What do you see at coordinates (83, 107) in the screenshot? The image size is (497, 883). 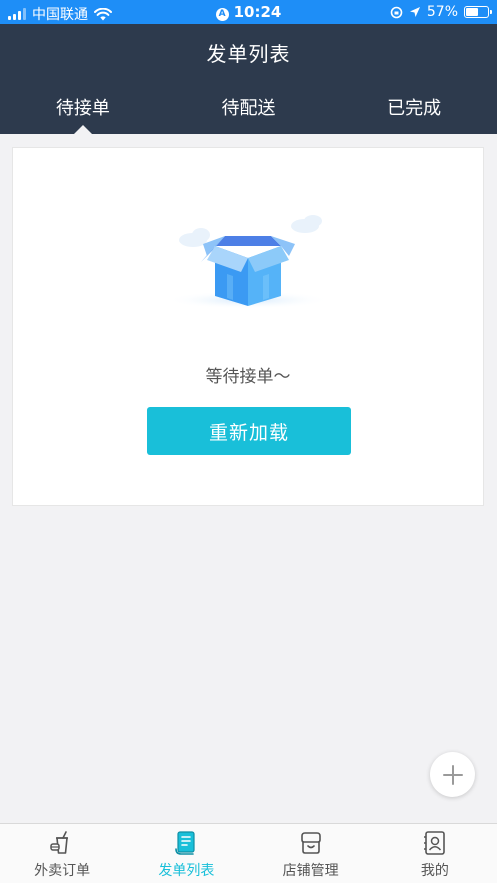 I see `tab-pending-accept: 待接单` at bounding box center [83, 107].